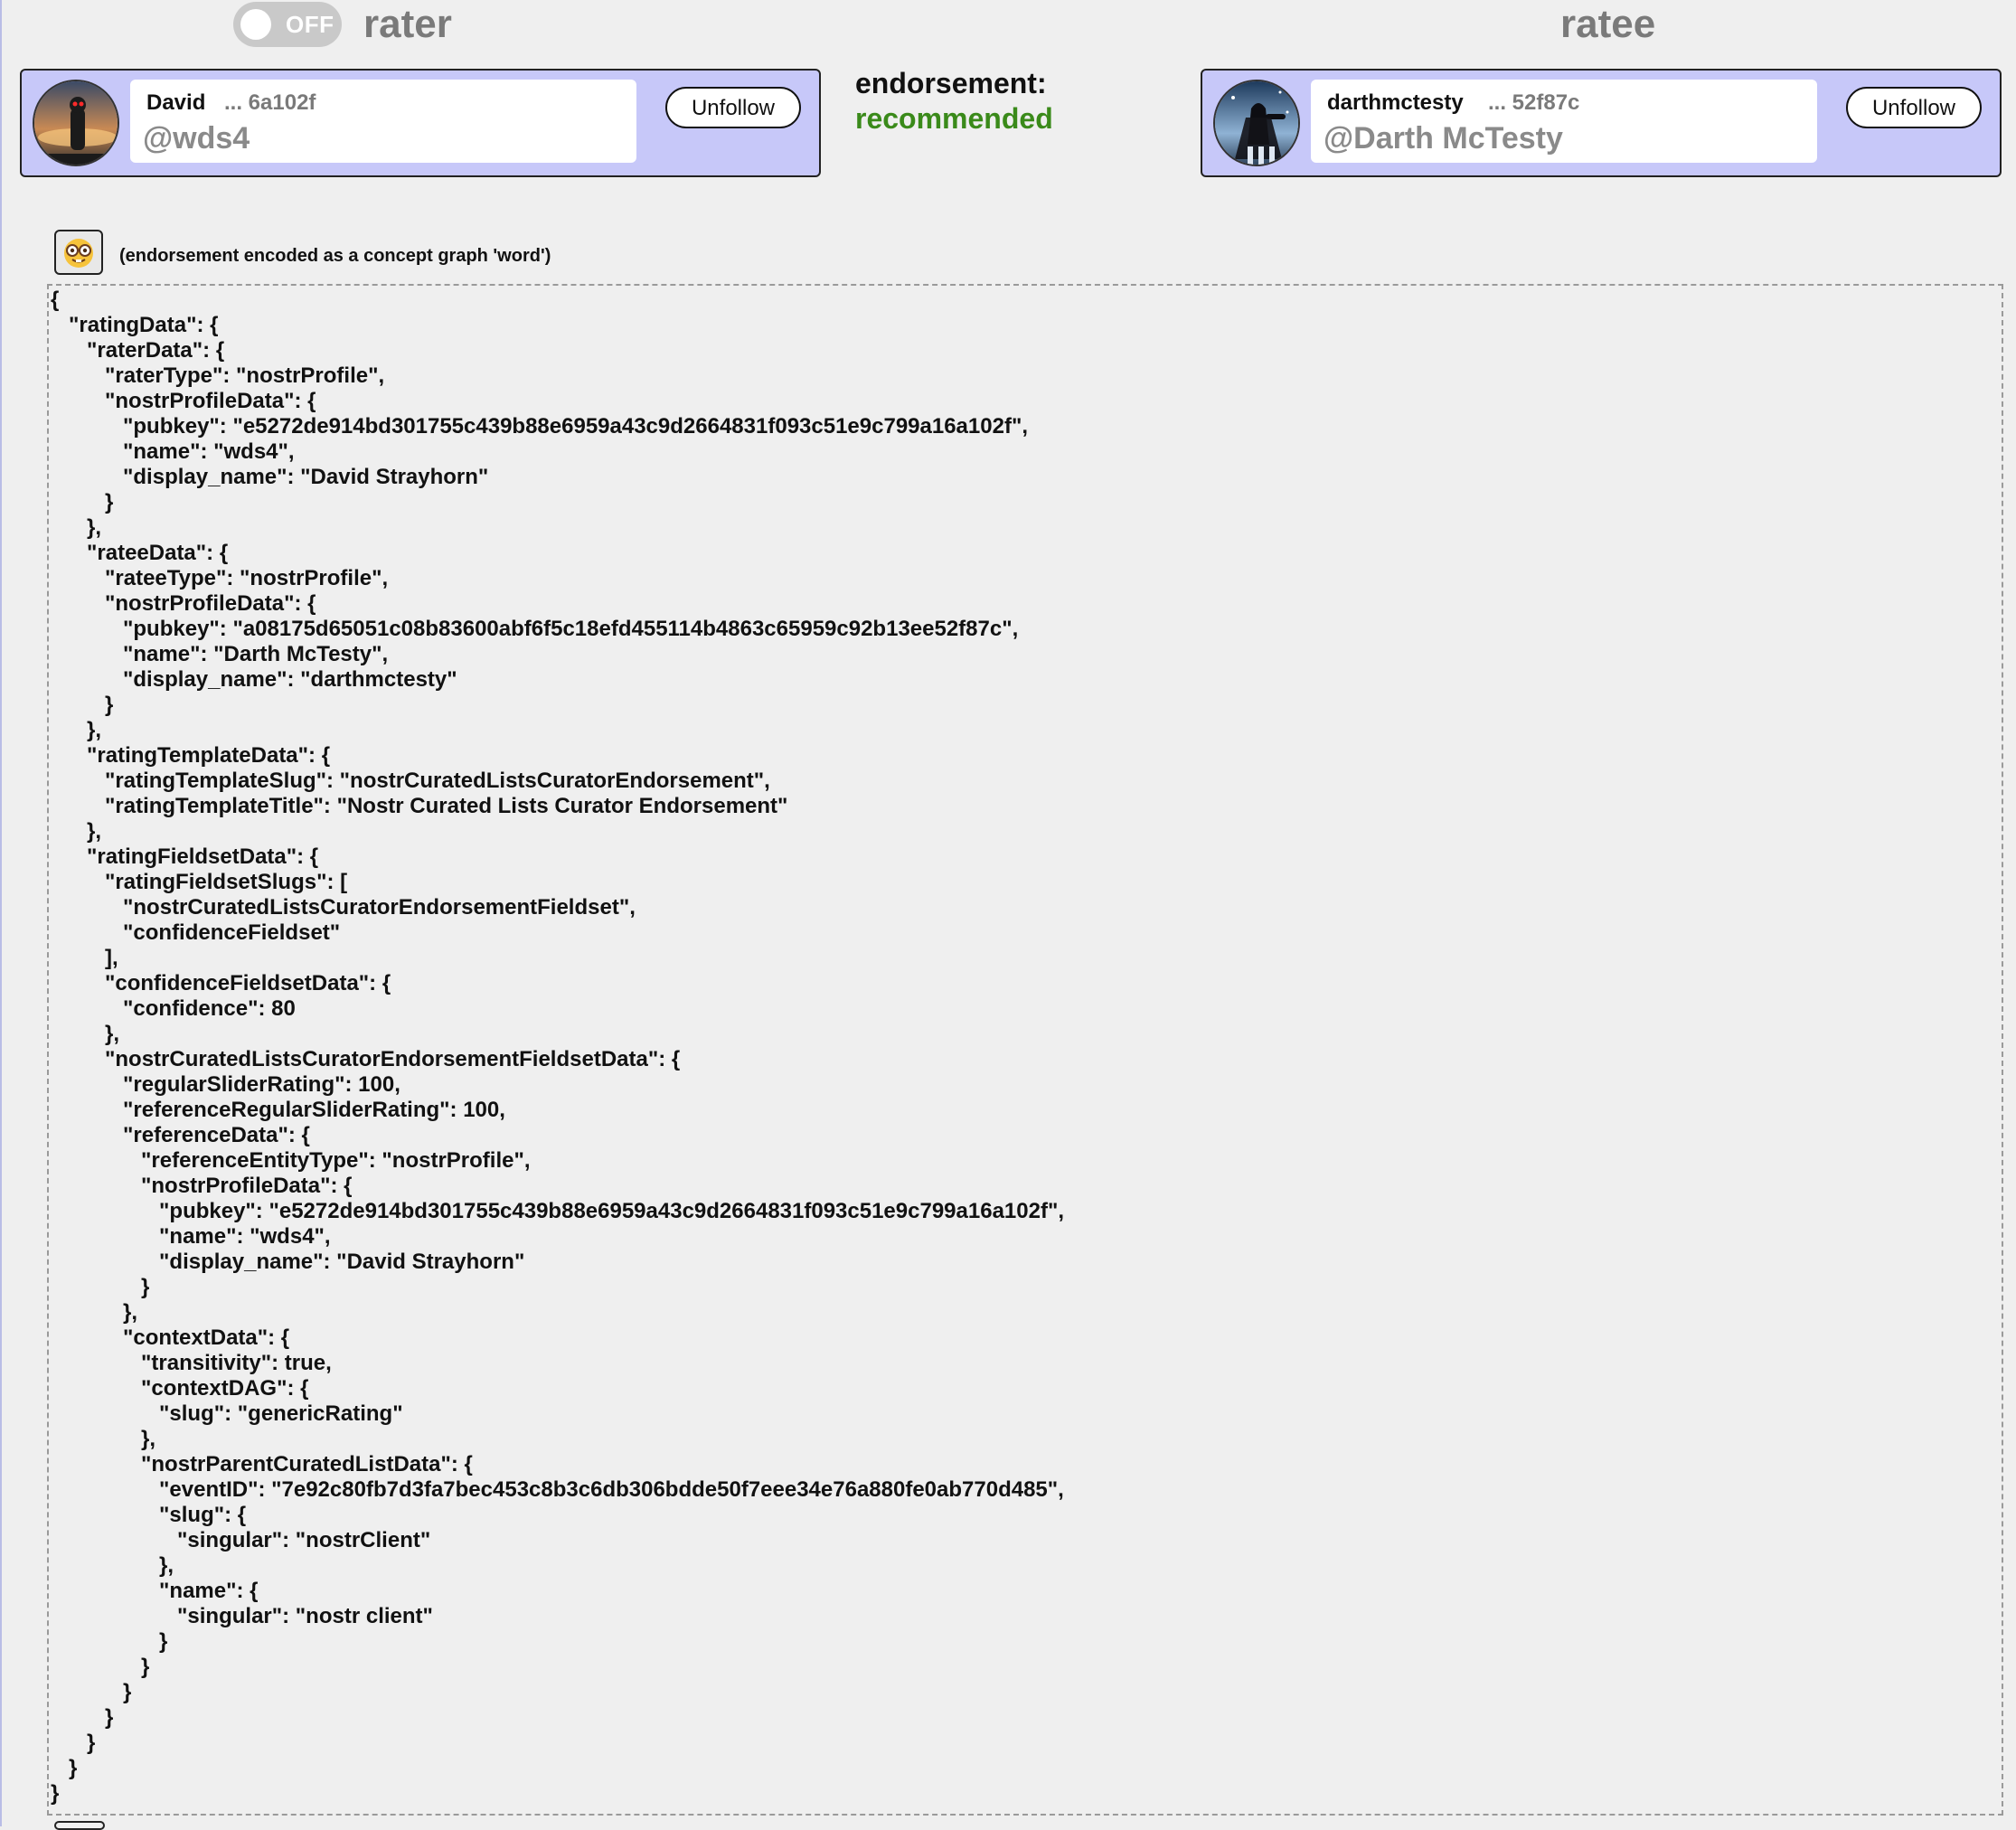  What do you see at coordinates (1914, 107) in the screenshot?
I see `ratee-unfollow-button: Unfollow` at bounding box center [1914, 107].